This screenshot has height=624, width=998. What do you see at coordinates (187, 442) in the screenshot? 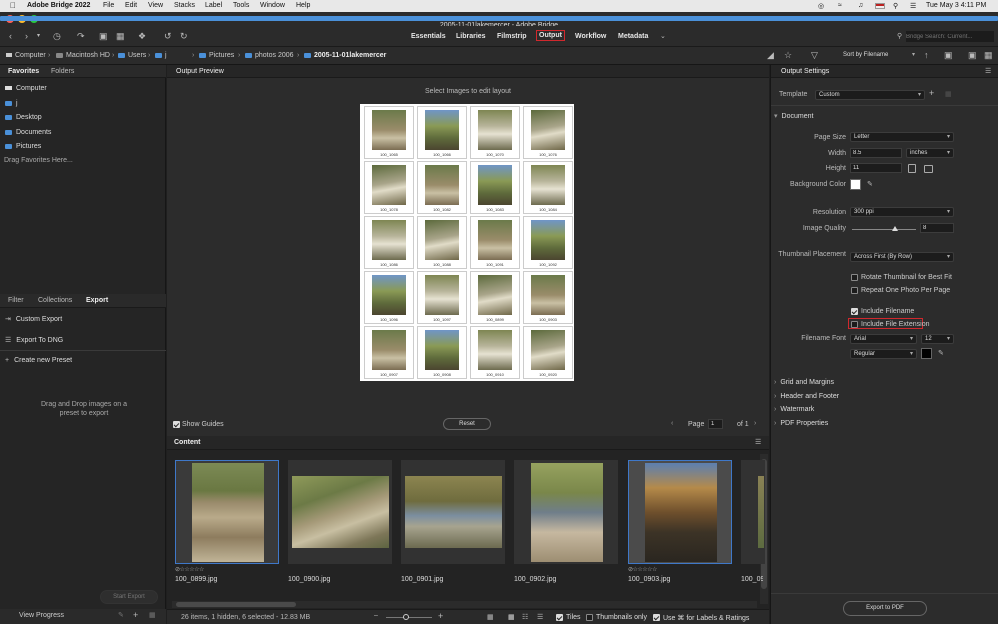
I see `tab-content: Content` at bounding box center [187, 442].